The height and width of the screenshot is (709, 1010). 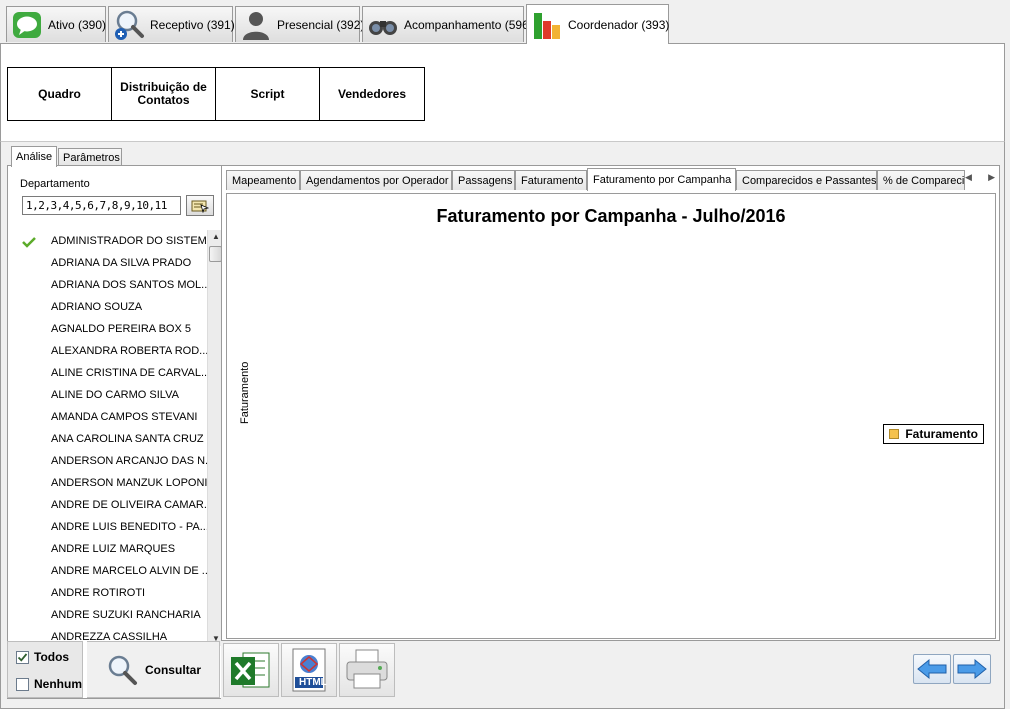 I want to click on tab-scroll-right-icon: ▶, so click(x=991, y=180).